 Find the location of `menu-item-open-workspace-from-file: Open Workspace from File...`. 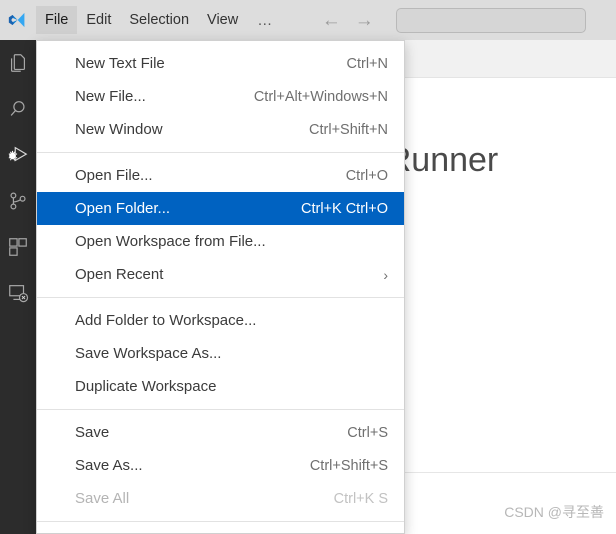

menu-item-open-workspace-from-file: Open Workspace from File... is located at coordinates (220, 241).